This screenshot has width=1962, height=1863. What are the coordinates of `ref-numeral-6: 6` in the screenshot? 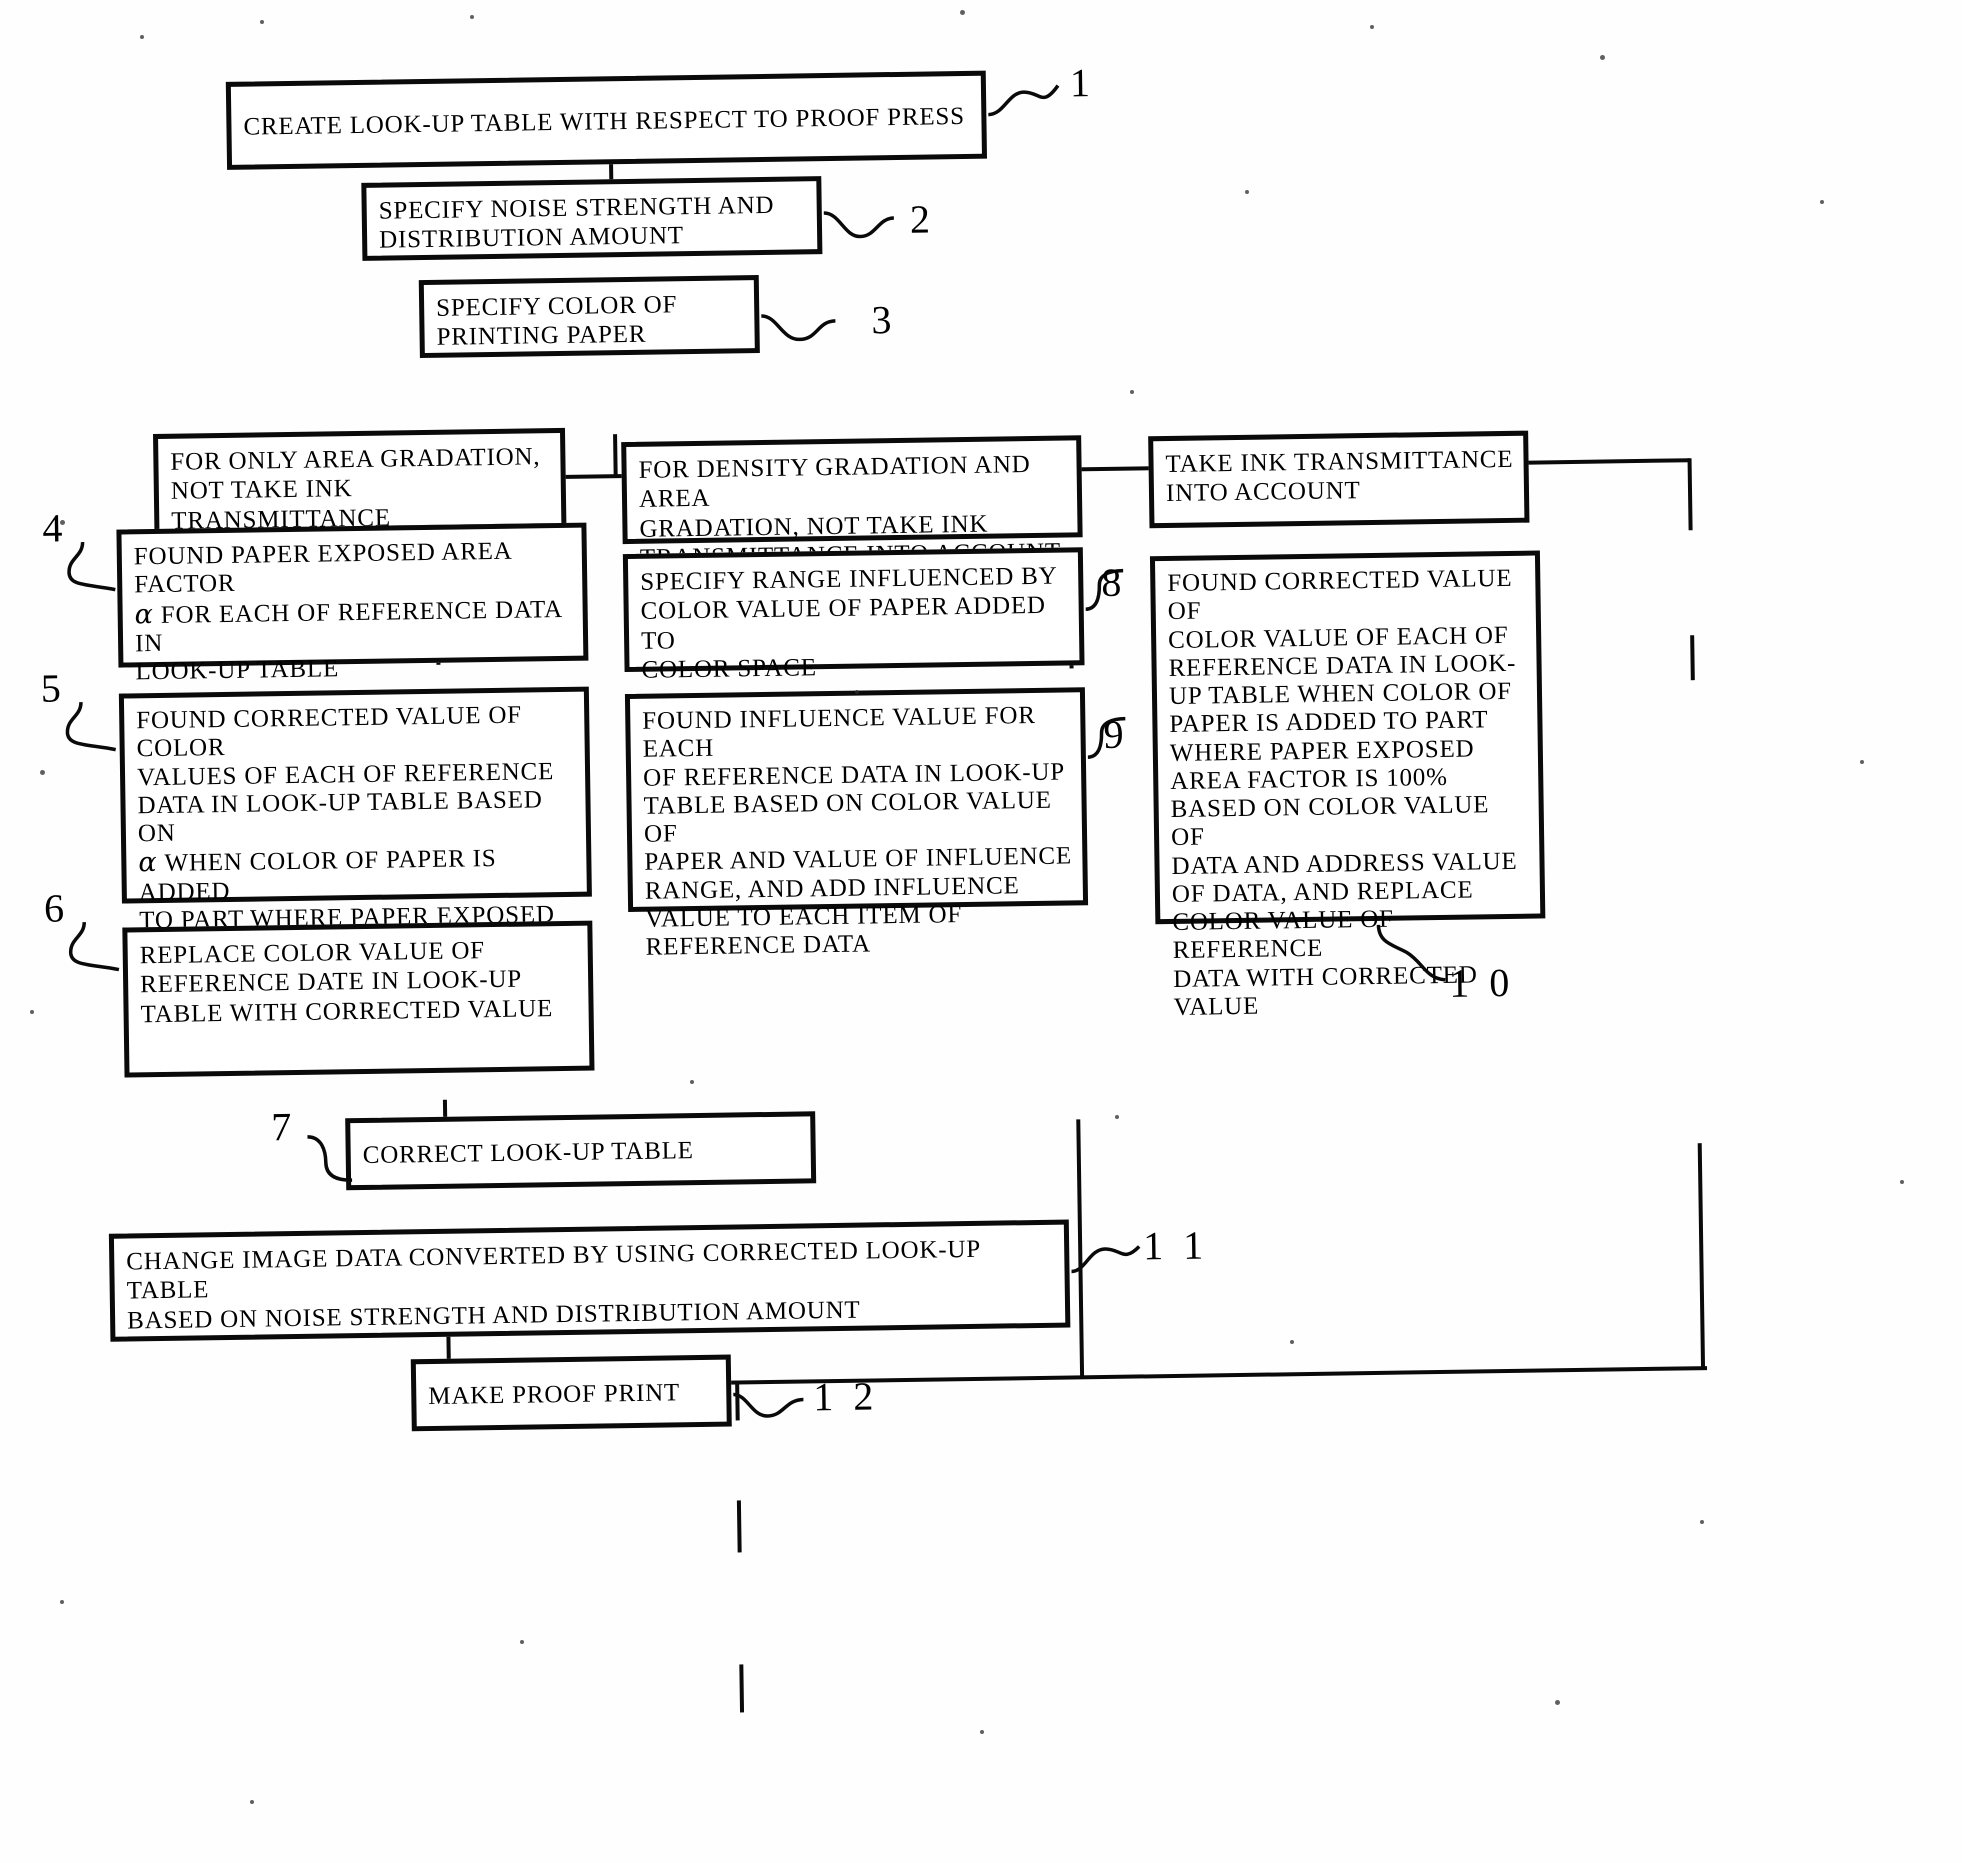 It's located at (56, 908).